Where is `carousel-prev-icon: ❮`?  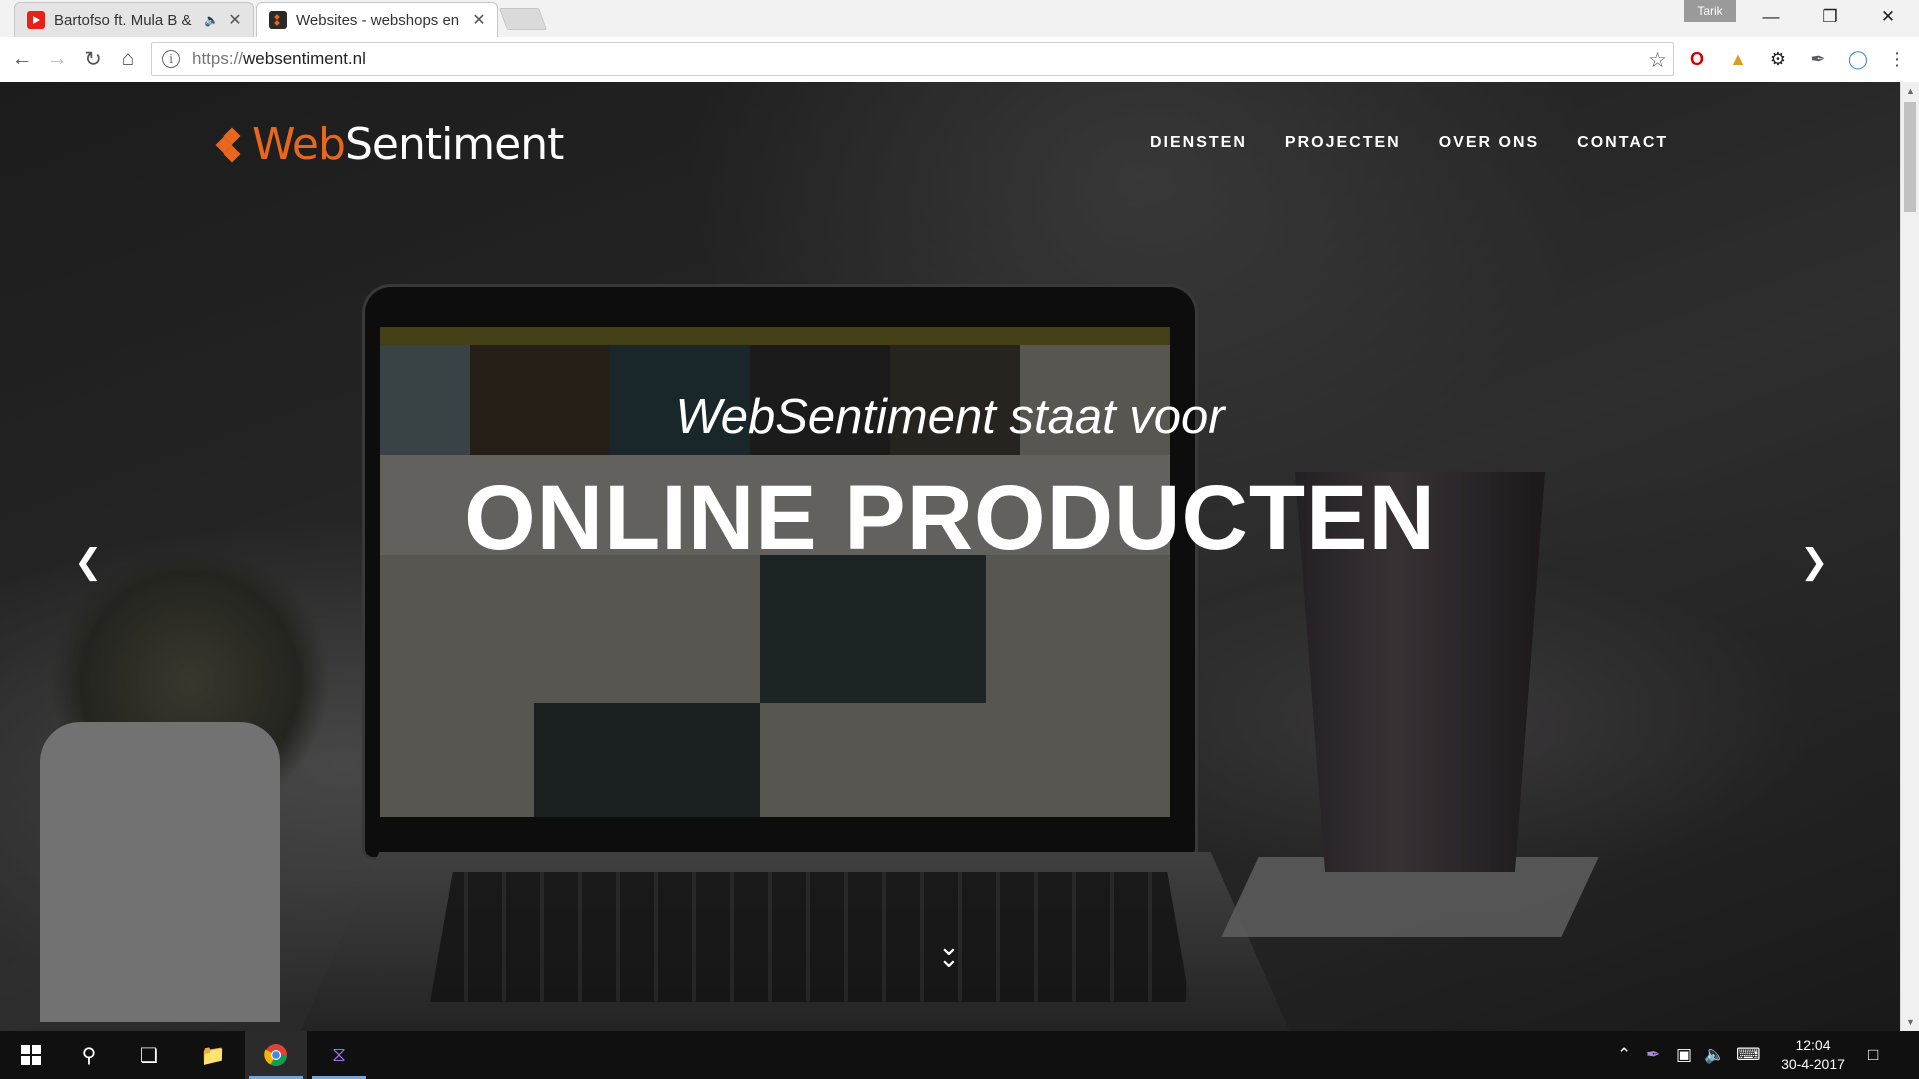
carousel-prev-icon: ❮ is located at coordinates (88, 562).